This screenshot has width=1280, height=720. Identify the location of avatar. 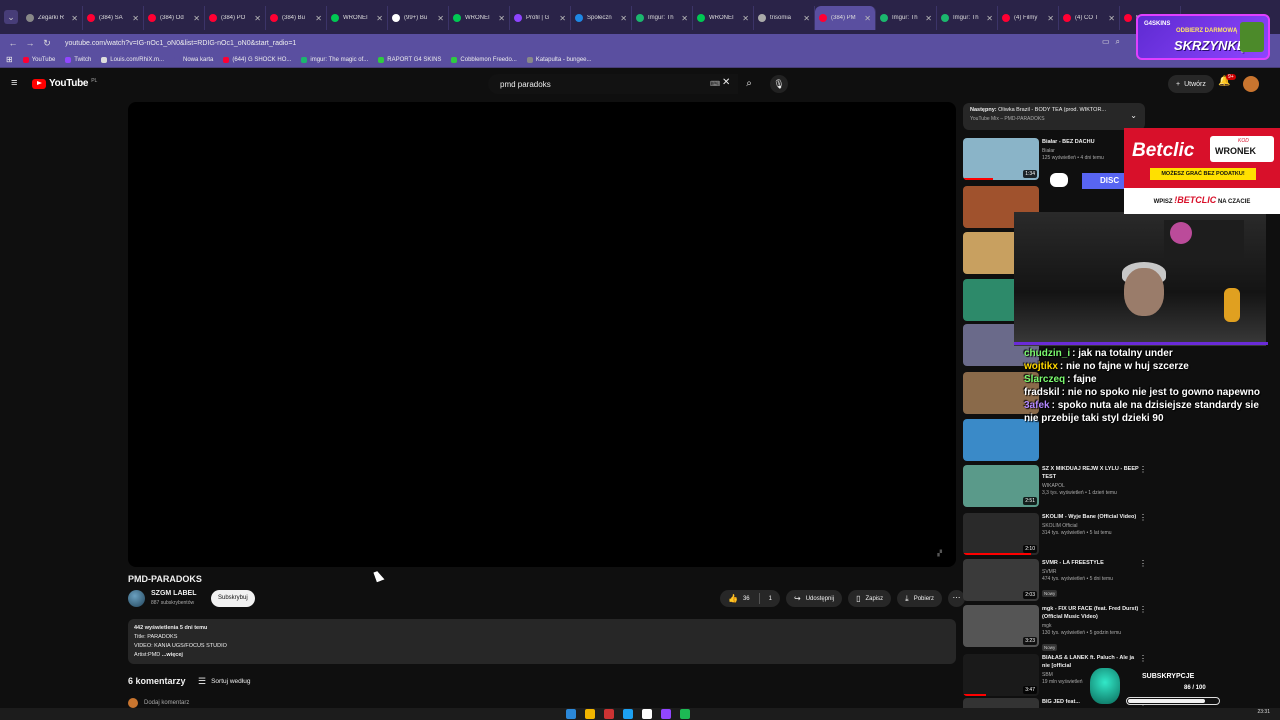
(1251, 84).